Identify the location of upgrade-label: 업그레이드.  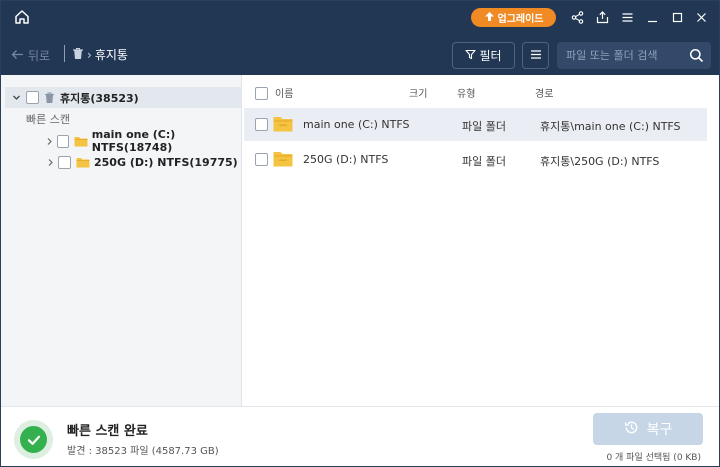
(520, 19).